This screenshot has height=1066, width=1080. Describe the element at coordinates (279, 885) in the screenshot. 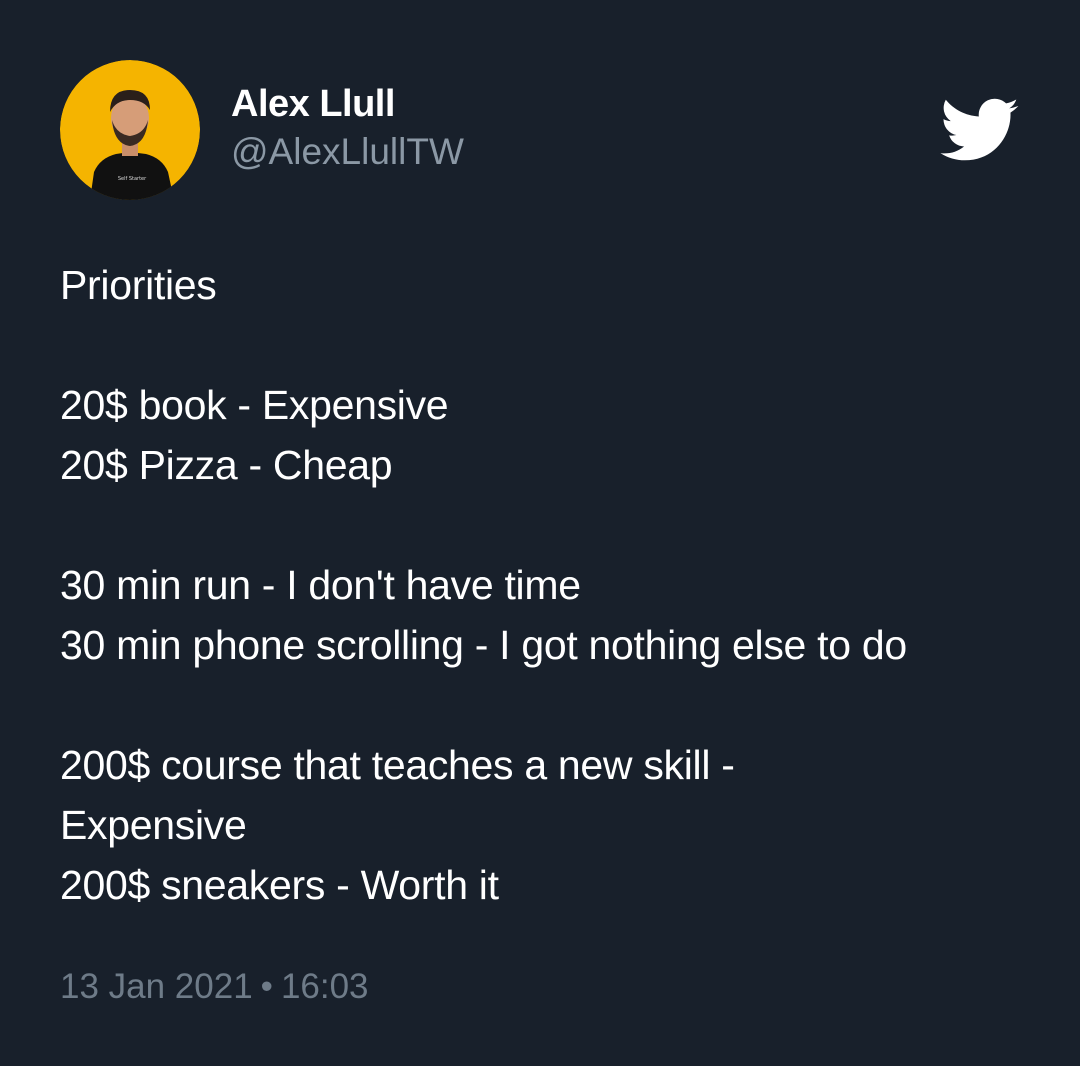

I see `tweet-line: 200$ sneakers - Worth it` at that location.